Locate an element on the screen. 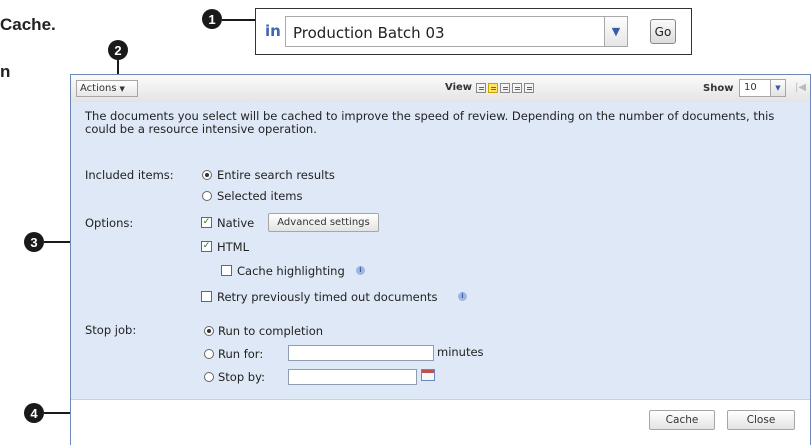 The height and width of the screenshot is (446, 811). callout-badge-3: 3 is located at coordinates (34, 242).